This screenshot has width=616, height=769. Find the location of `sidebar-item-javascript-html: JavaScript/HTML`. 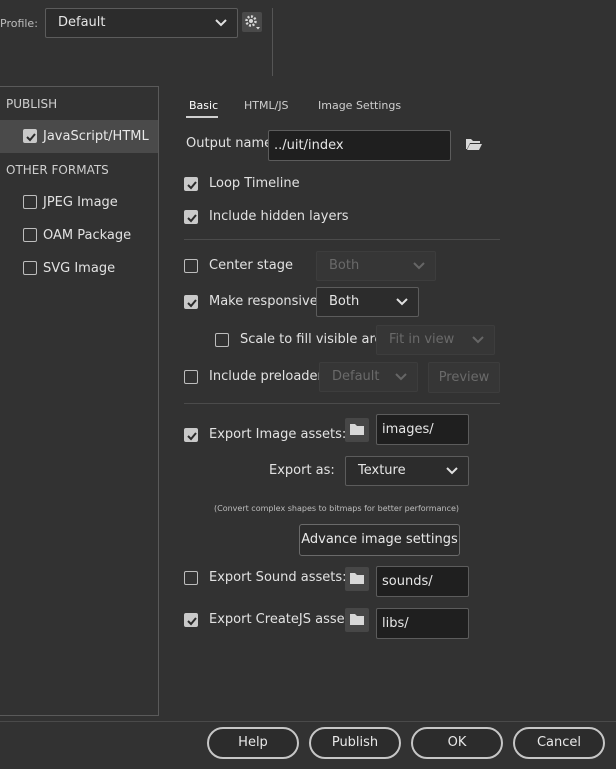

sidebar-item-javascript-html: JavaScript/HTML is located at coordinates (79, 136).